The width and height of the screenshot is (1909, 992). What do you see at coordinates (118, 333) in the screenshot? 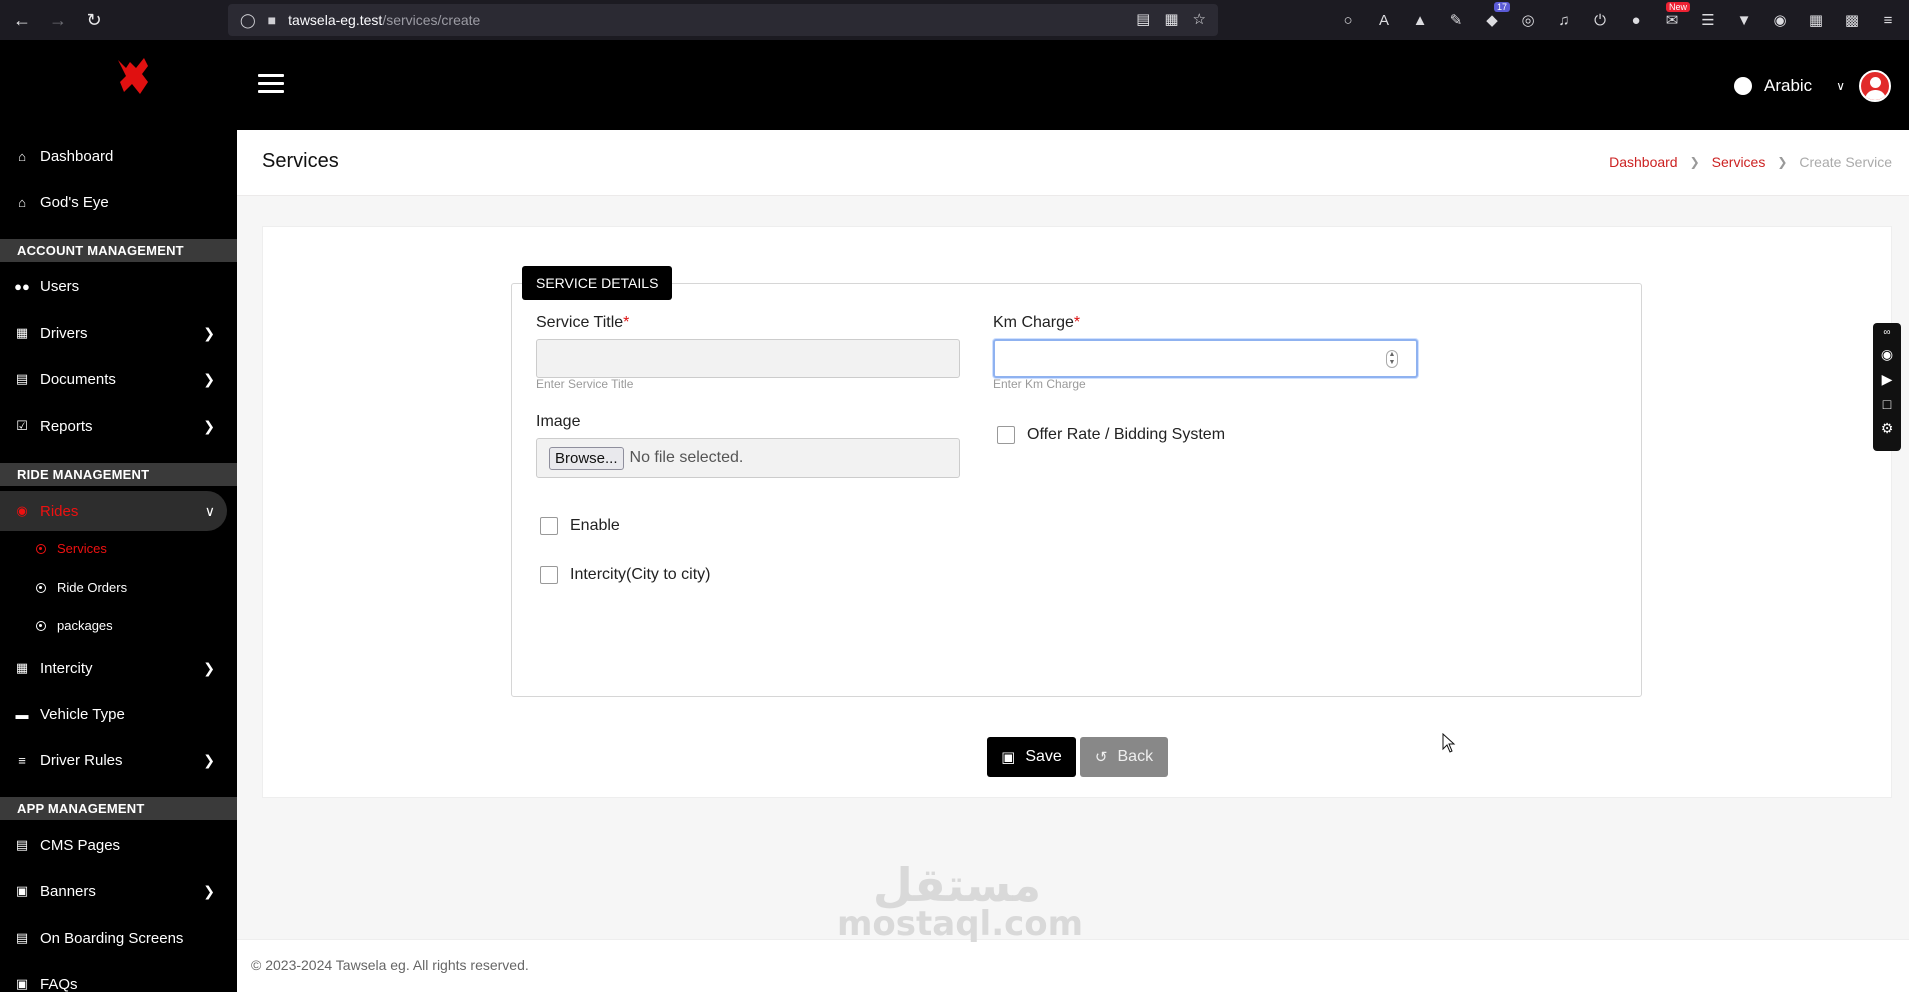
I see `sidebar-item-drivers: ▦ Drivers ❯` at bounding box center [118, 333].